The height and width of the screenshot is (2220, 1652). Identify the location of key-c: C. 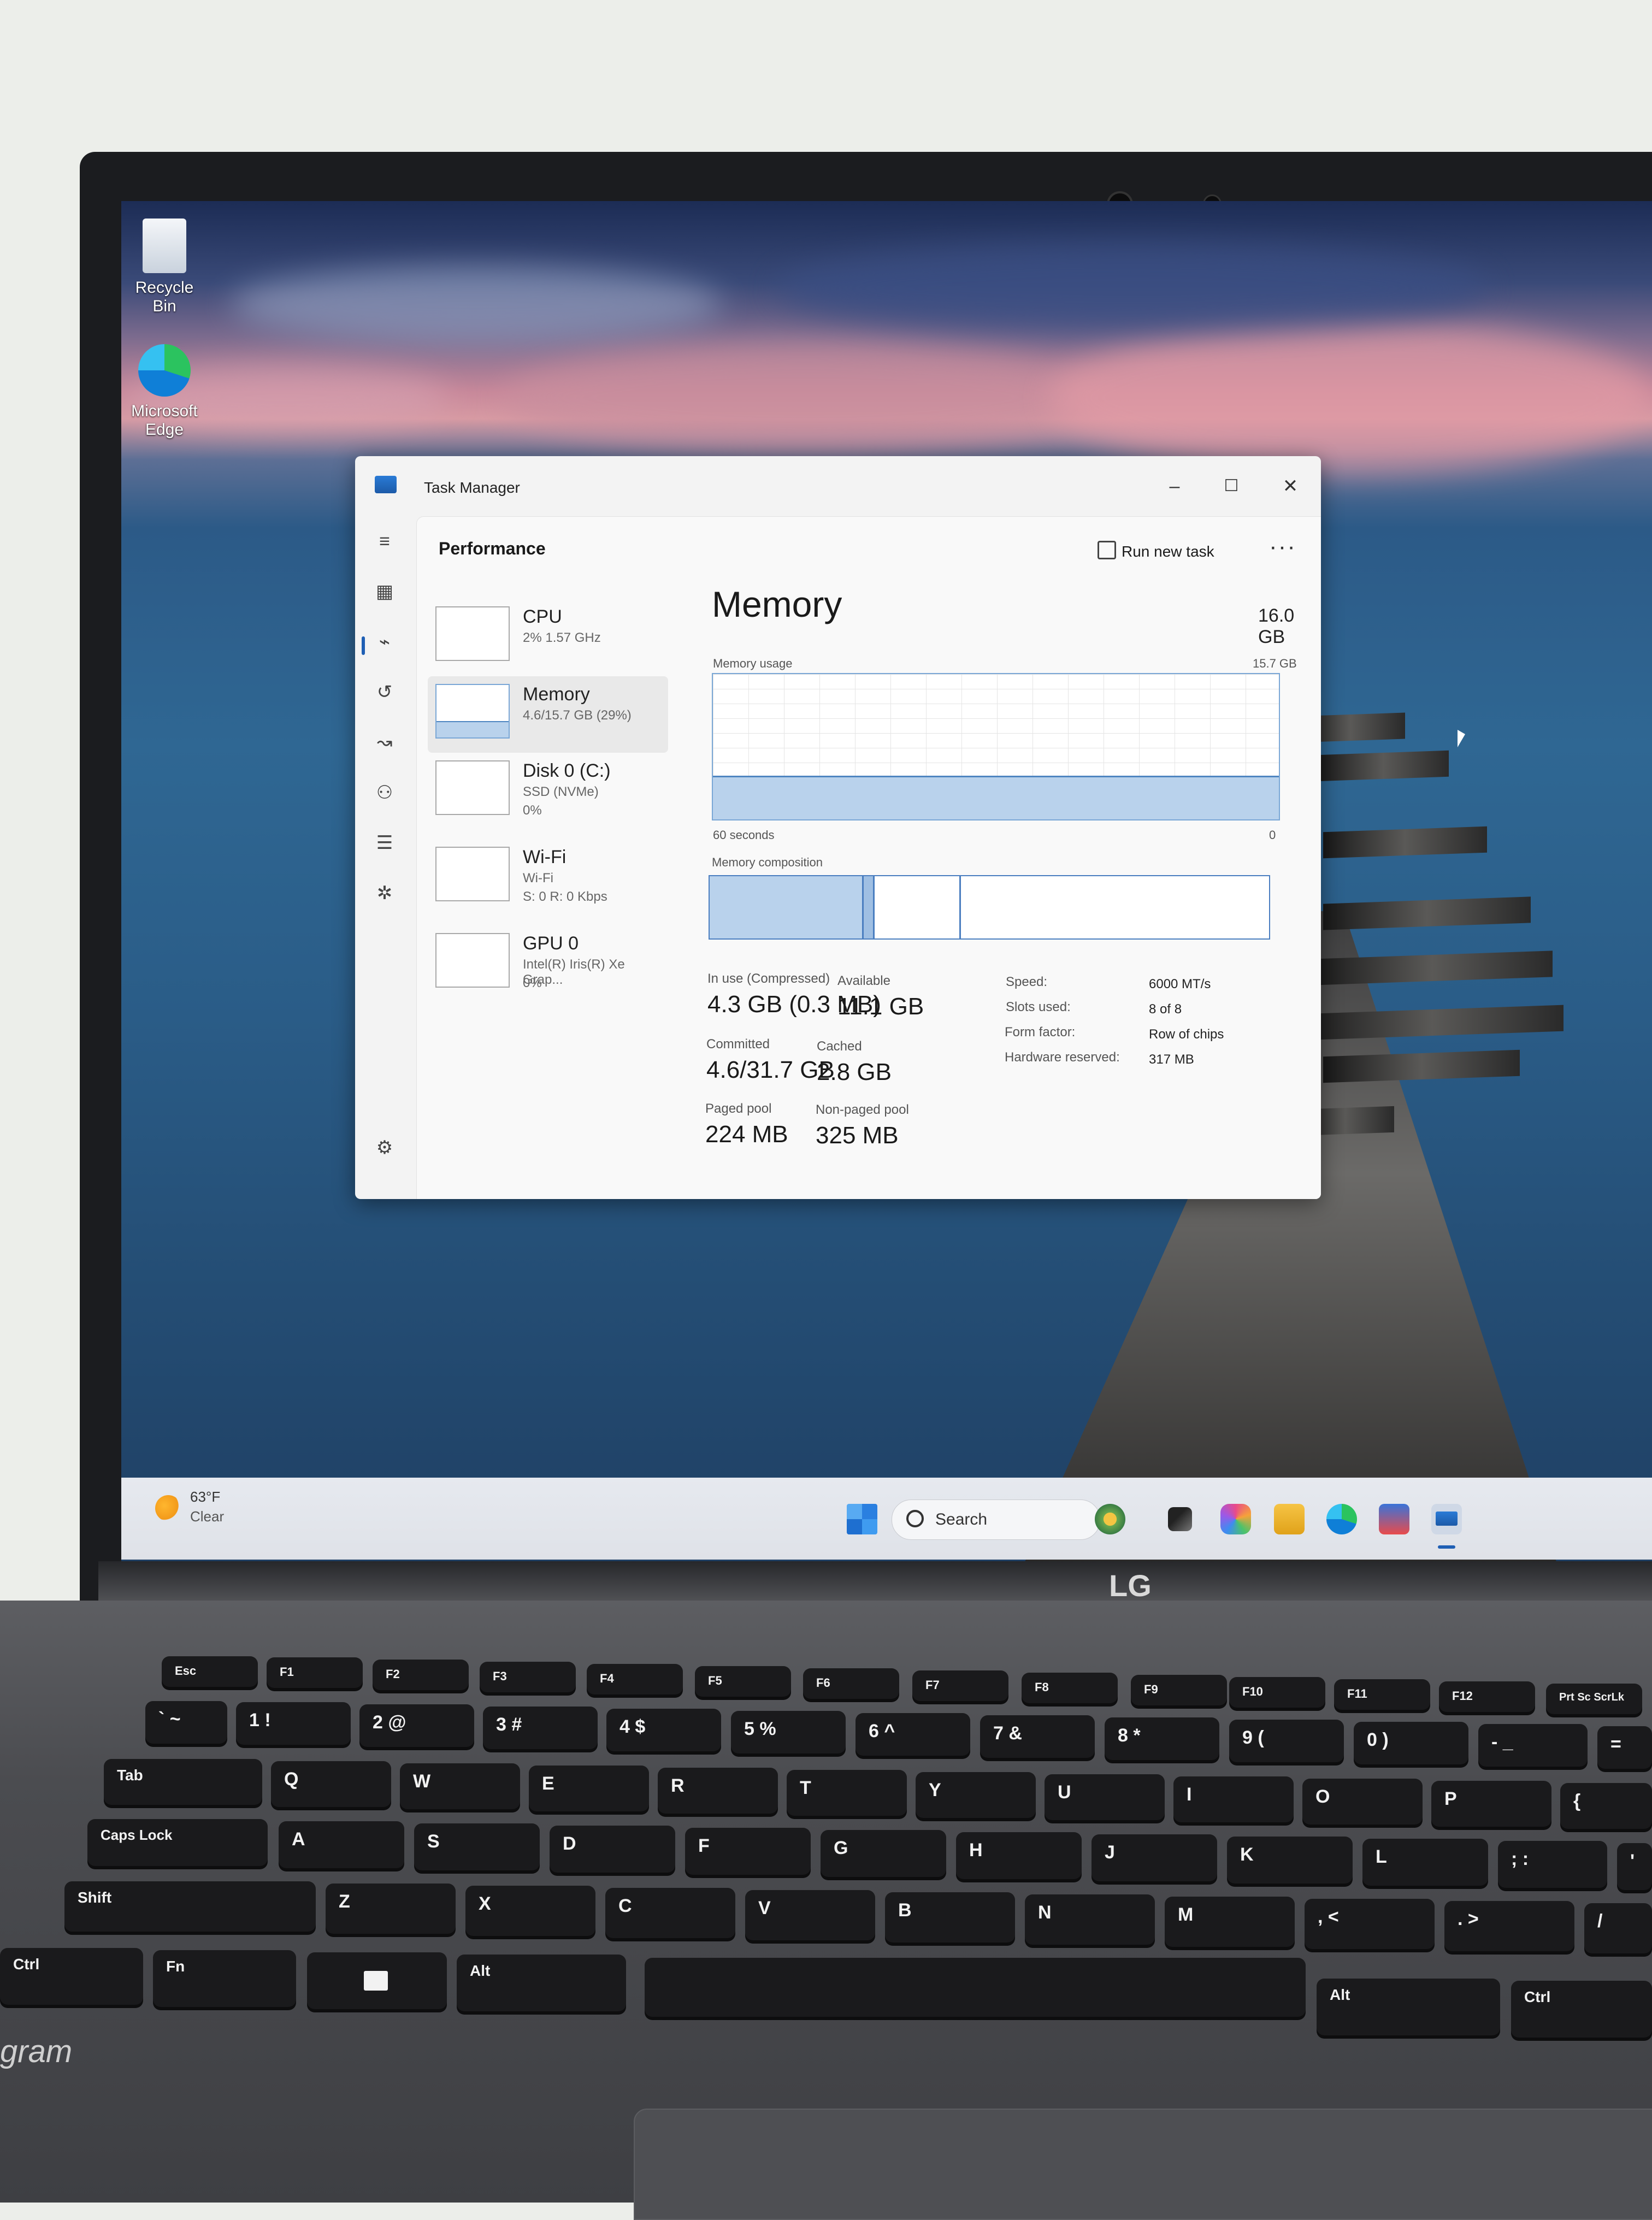
(670, 1913).